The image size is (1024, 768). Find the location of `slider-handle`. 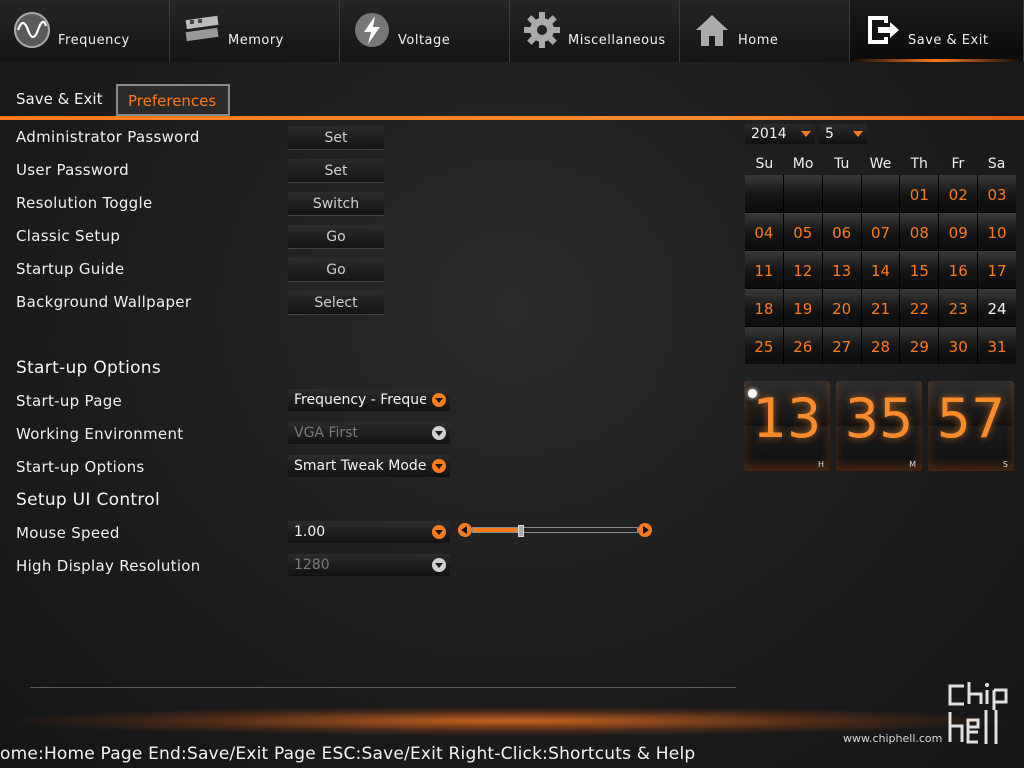

slider-handle is located at coordinates (520, 531).